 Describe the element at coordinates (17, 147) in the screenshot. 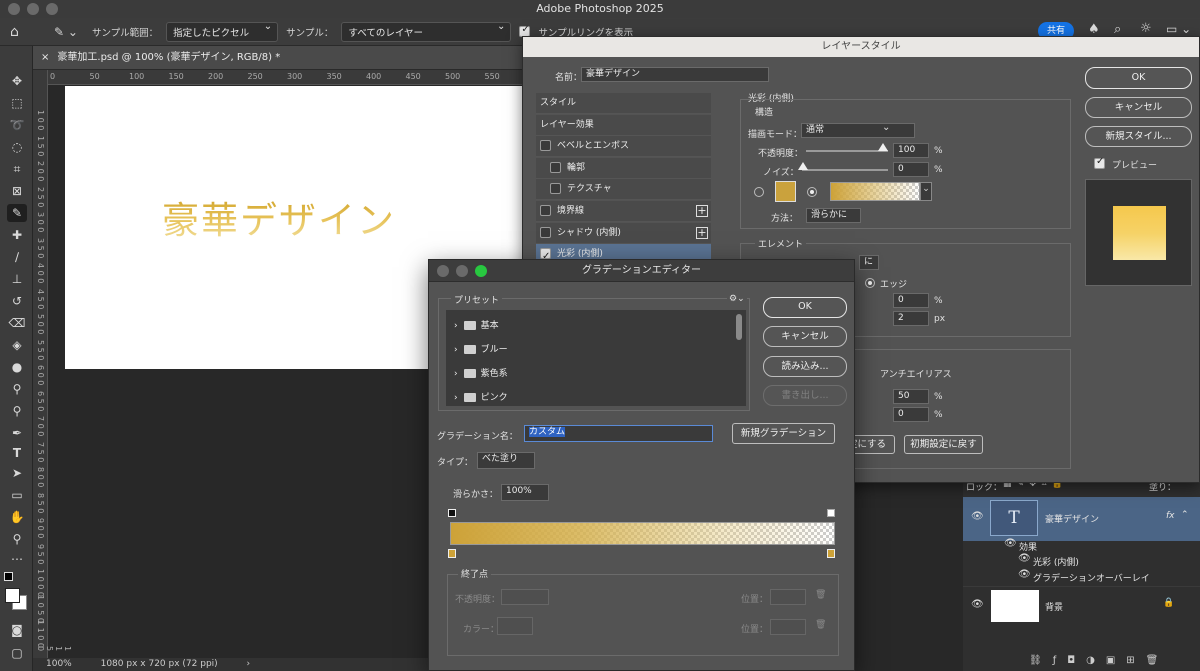

I see `quick-select-tool-icon: ◌` at that location.